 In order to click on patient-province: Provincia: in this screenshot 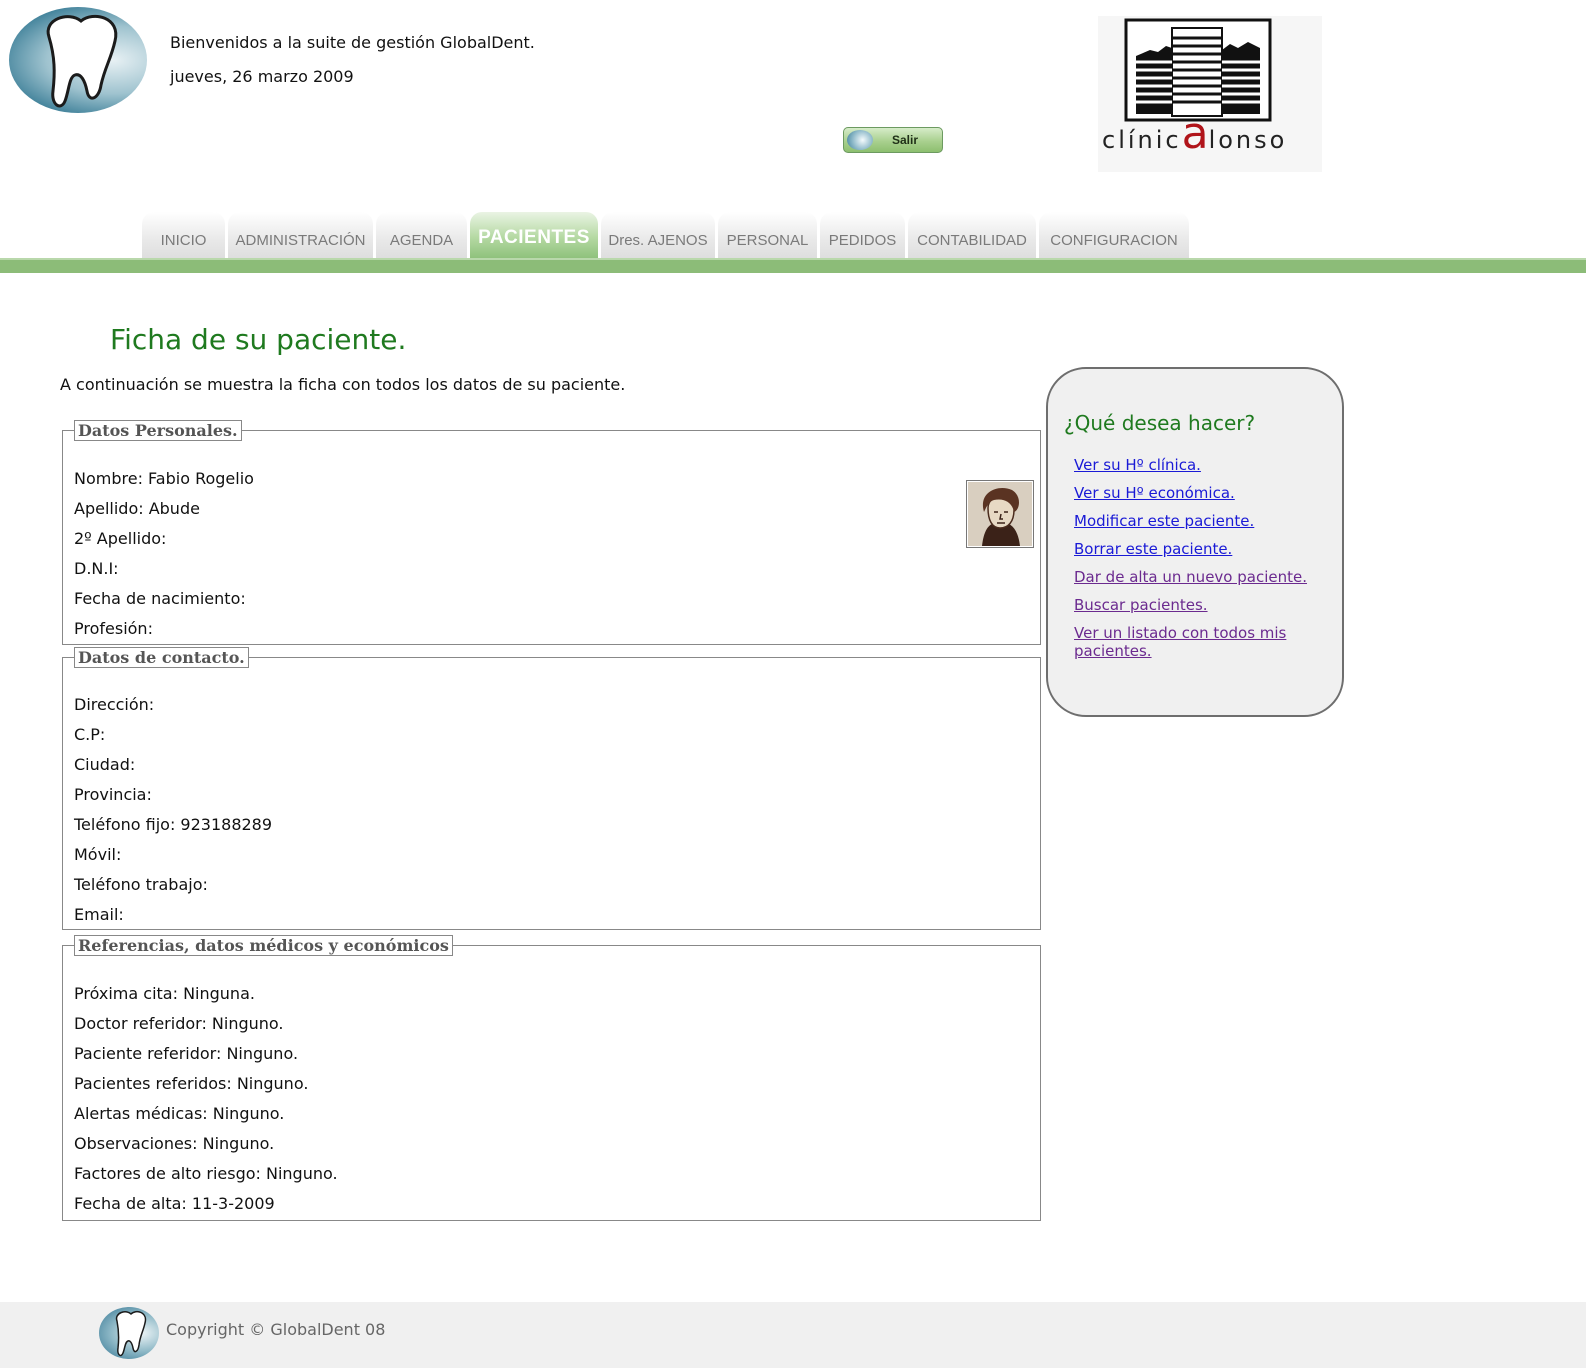, I will do `click(113, 794)`.